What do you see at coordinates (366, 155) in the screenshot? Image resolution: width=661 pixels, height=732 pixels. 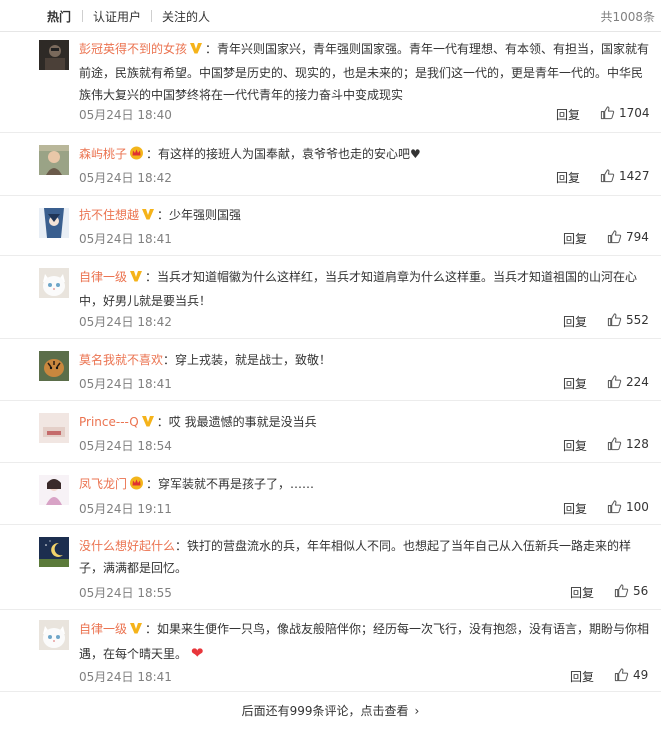 I see `comment-body: 森屿桃子 ：有这样的接班人为国奉献，袁爷爷也走的安心吧♥` at bounding box center [366, 155].